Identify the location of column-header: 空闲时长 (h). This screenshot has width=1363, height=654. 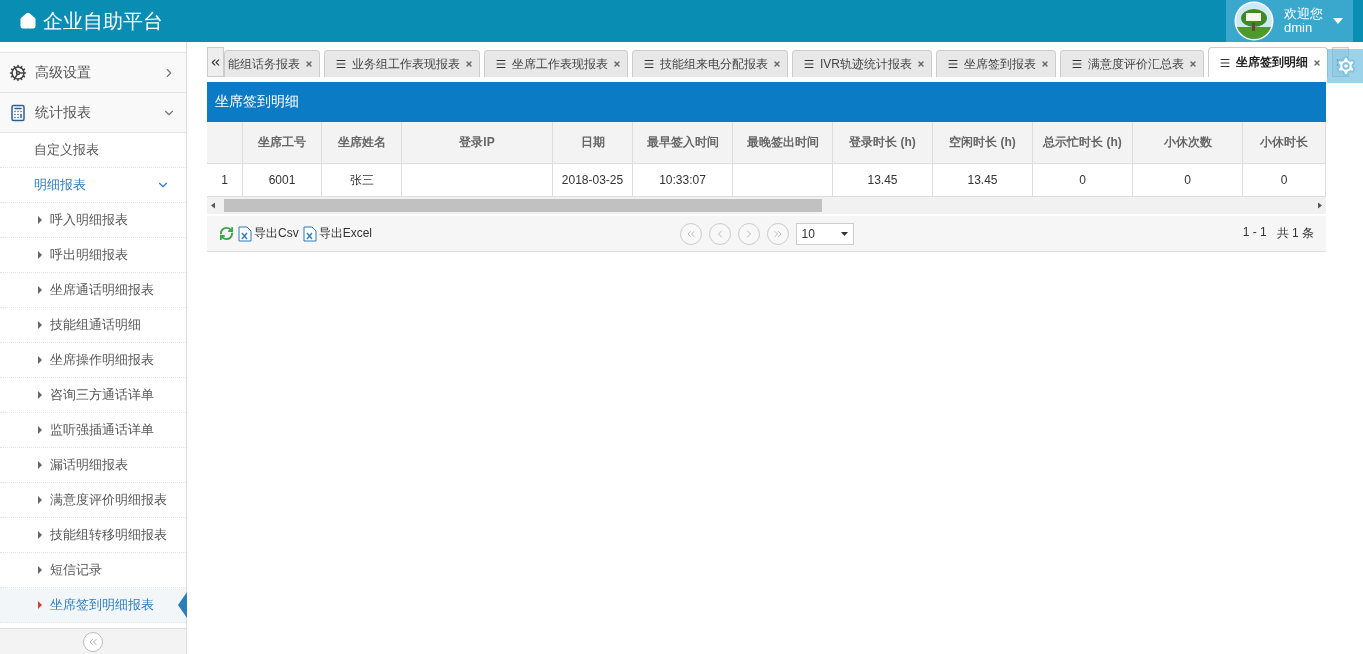
(983, 143).